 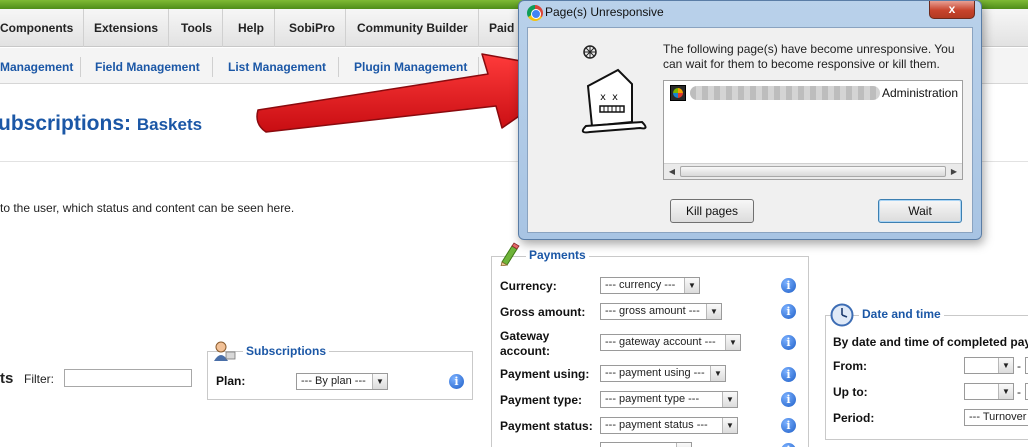 I want to click on payments-pencil-icon, so click(x=509, y=254).